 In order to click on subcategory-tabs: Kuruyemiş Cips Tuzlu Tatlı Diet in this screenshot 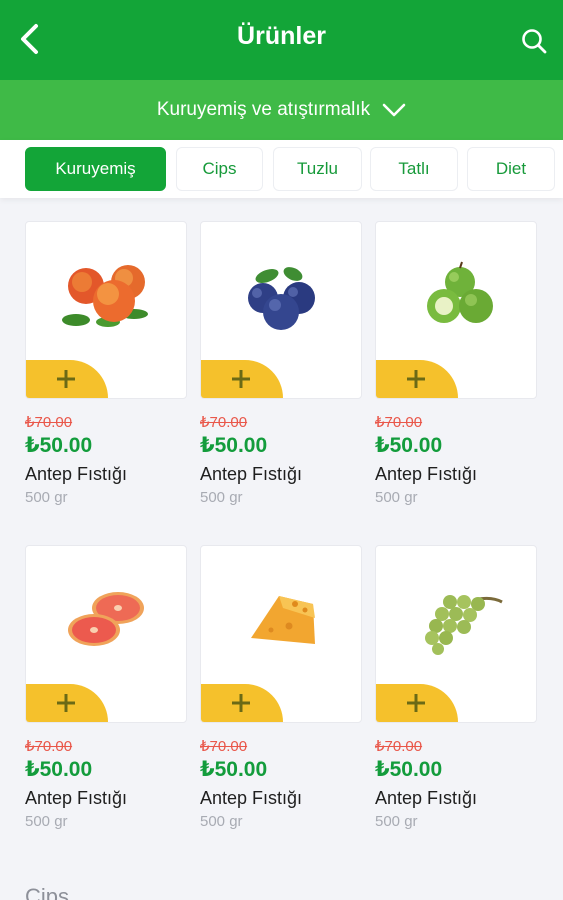, I will do `click(281, 169)`.